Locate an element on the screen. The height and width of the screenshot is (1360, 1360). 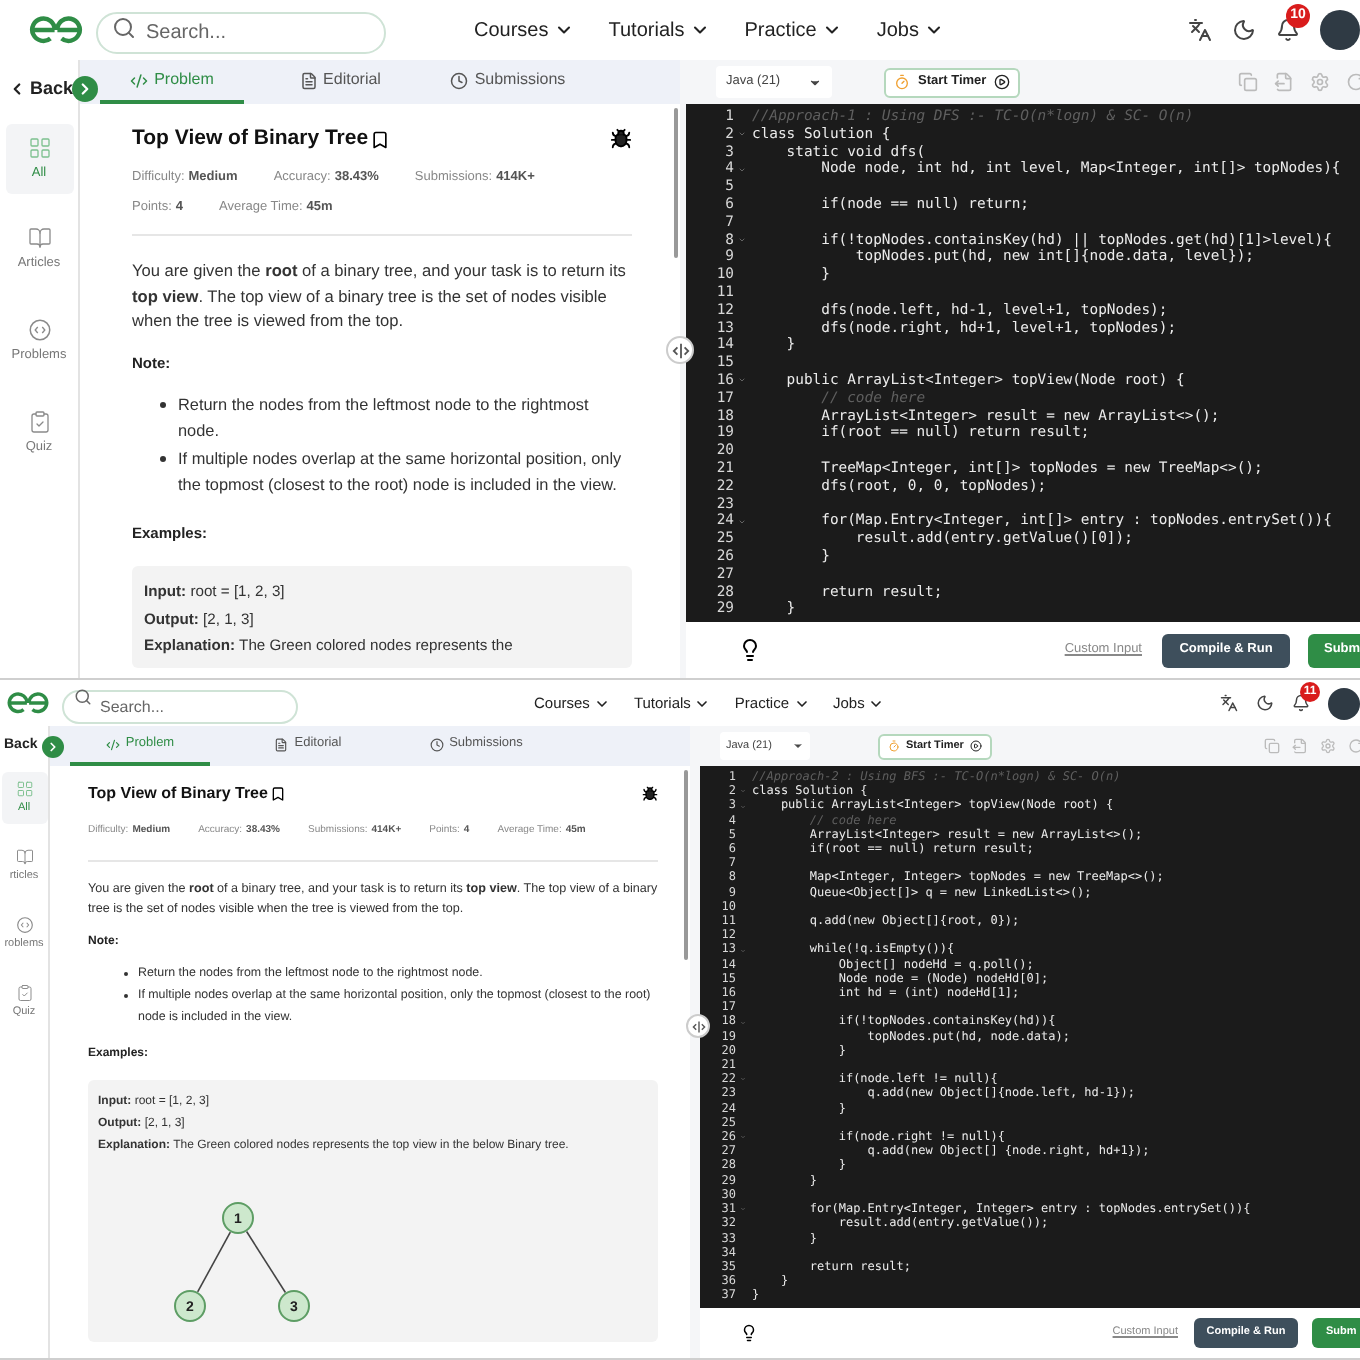
nav-menu: Jobs is located at coordinates (910, 30).